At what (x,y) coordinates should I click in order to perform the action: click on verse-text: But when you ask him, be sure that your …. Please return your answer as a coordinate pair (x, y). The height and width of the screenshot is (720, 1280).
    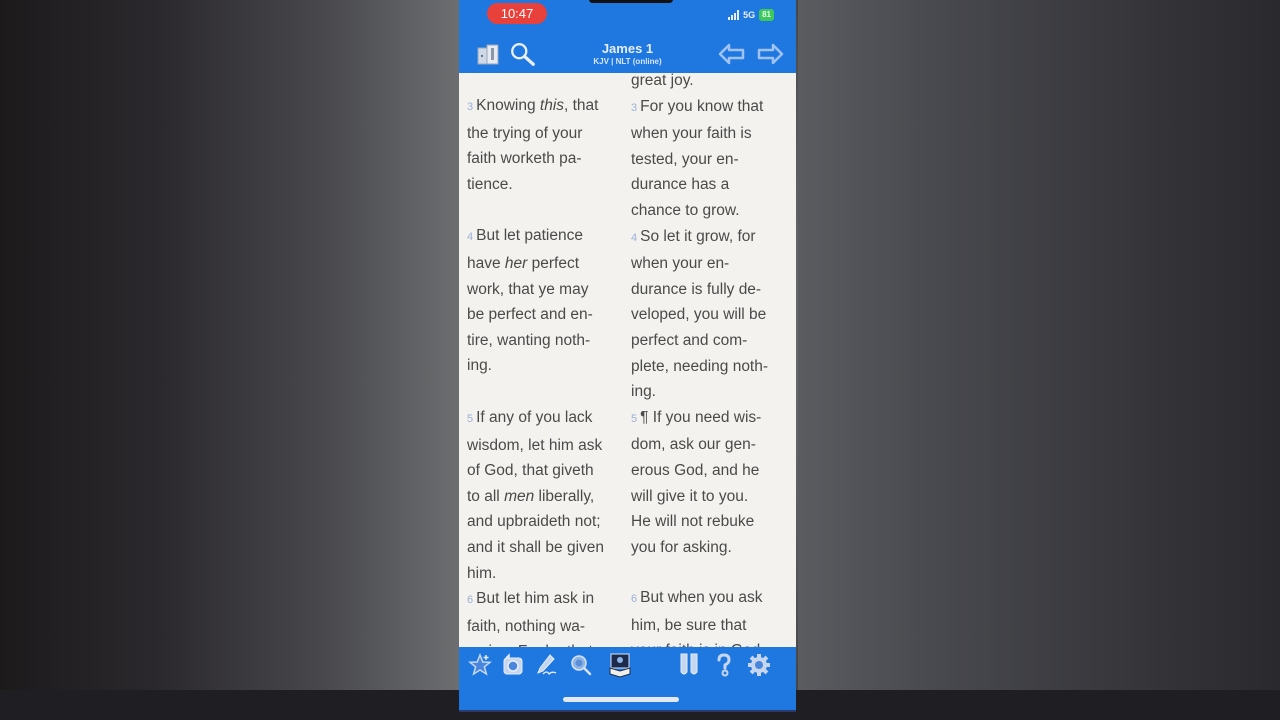
    Looking at the image, I should click on (697, 618).